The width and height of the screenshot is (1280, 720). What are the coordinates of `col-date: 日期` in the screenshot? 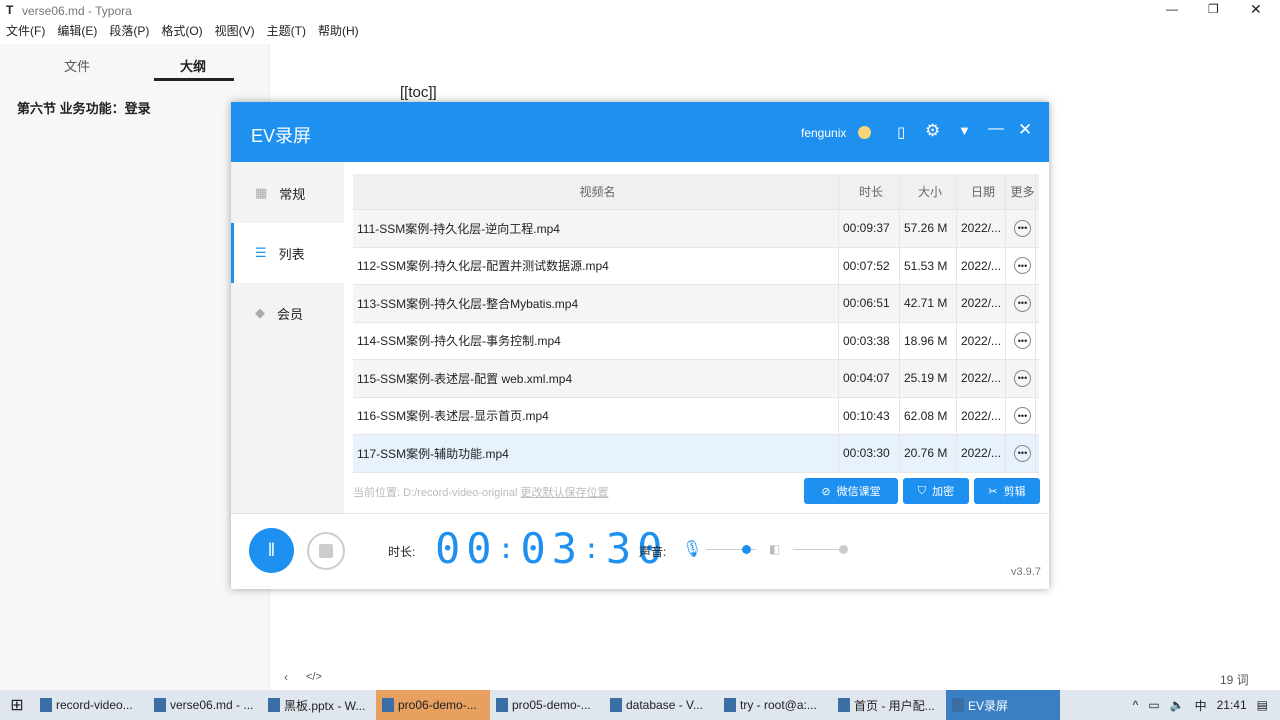 It's located at (981, 191).